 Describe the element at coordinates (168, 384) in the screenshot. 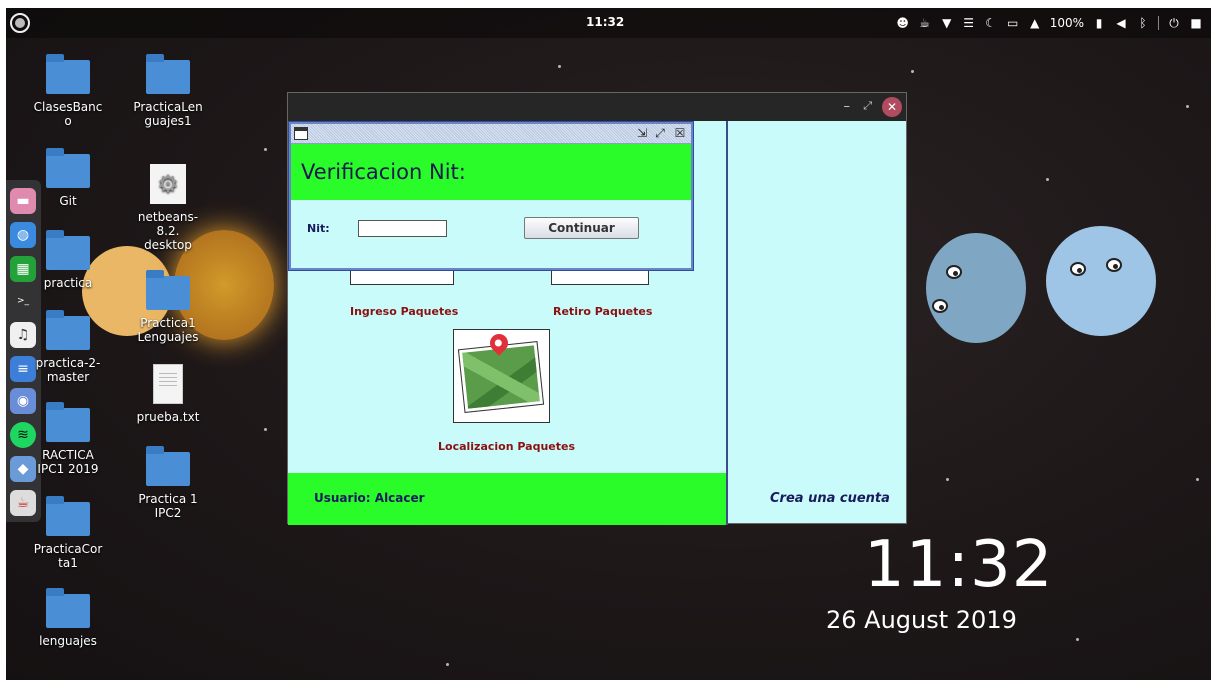

I see `text-file-icon` at that location.